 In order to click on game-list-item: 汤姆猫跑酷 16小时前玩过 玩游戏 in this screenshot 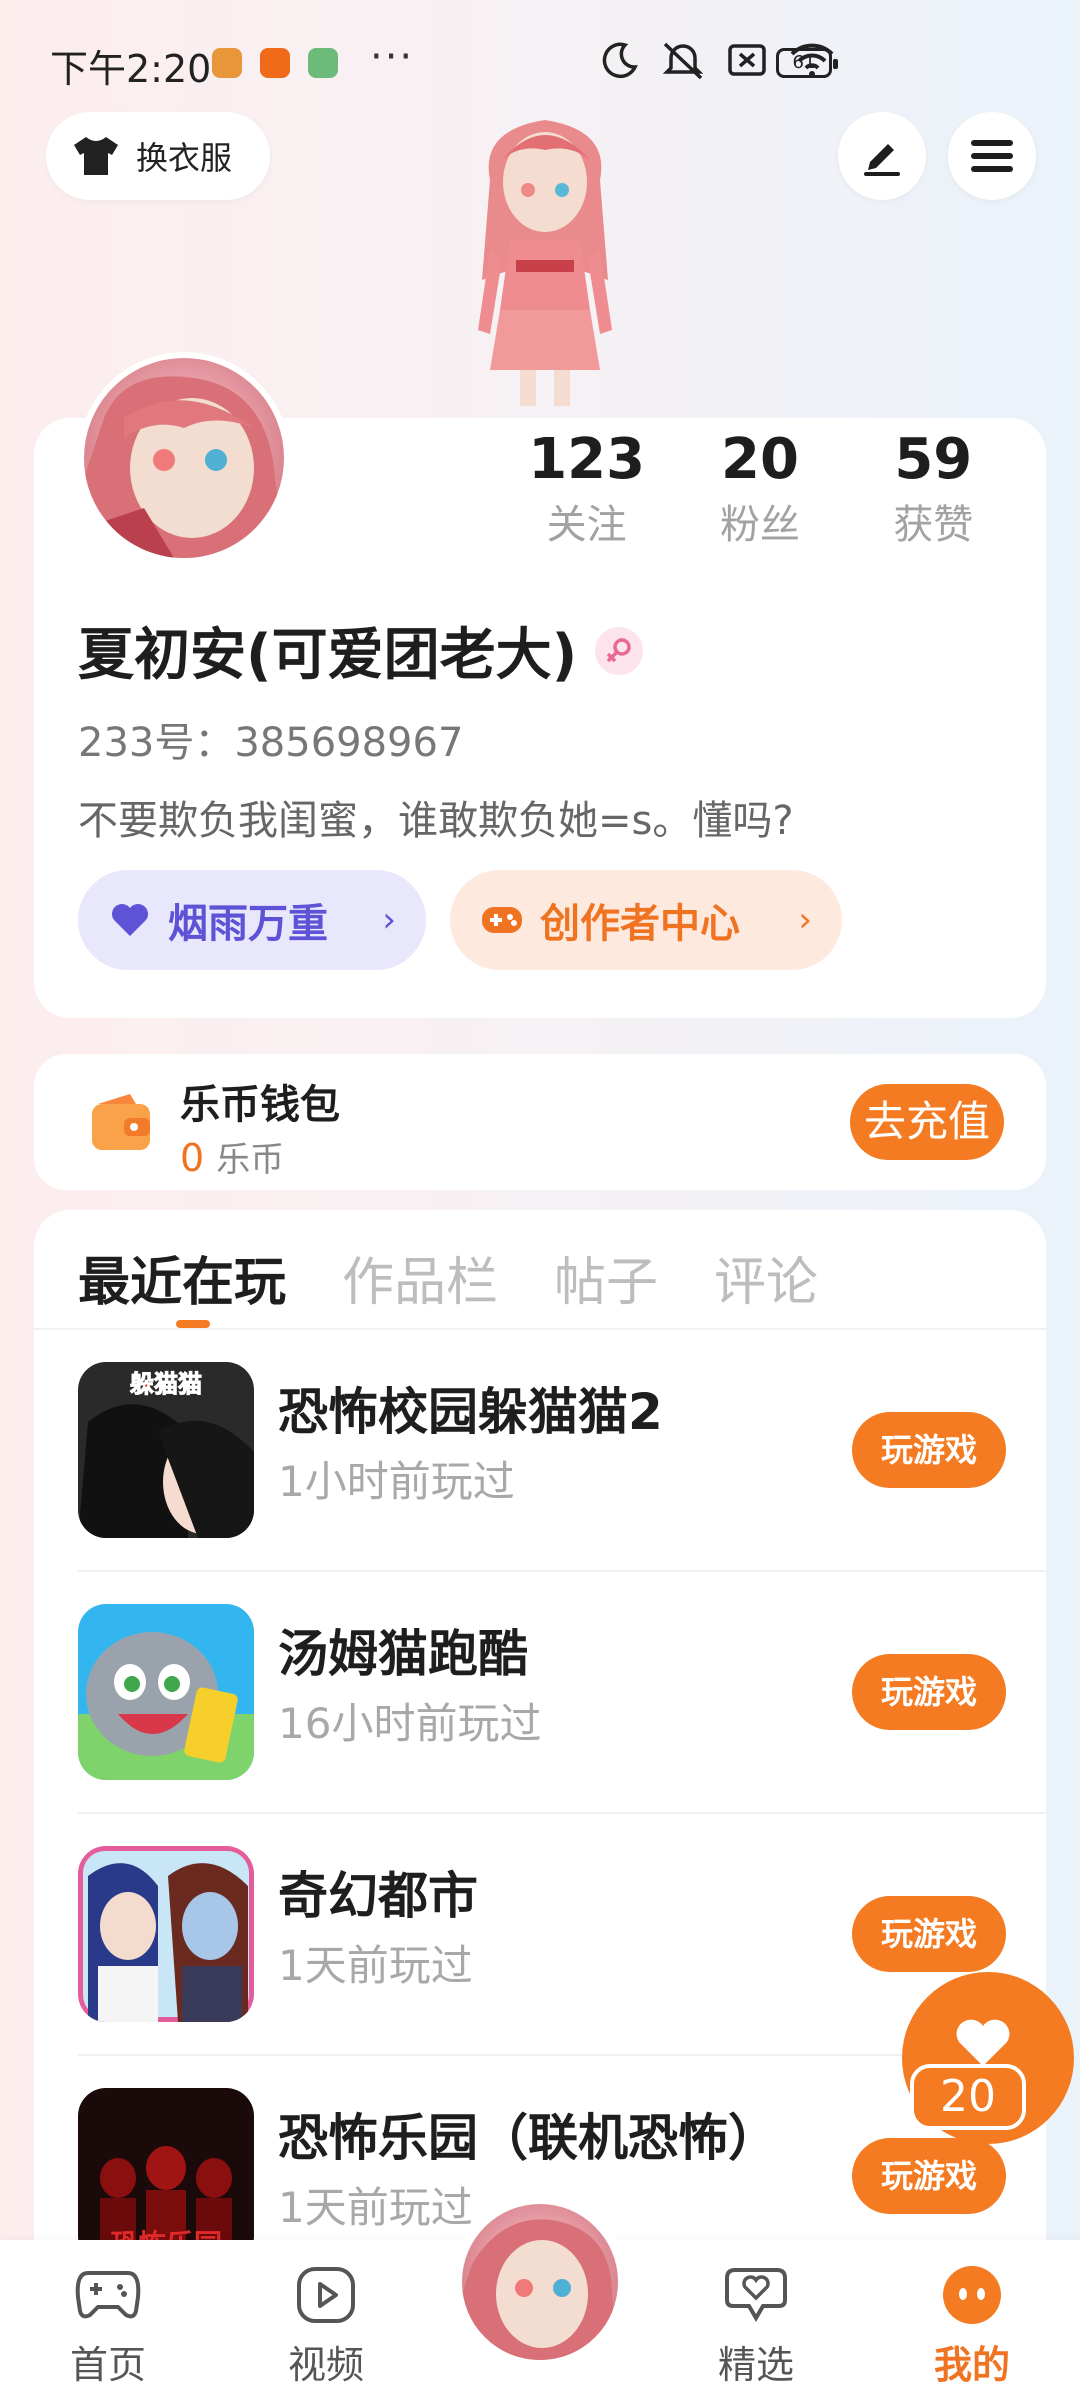, I will do `click(562, 1693)`.